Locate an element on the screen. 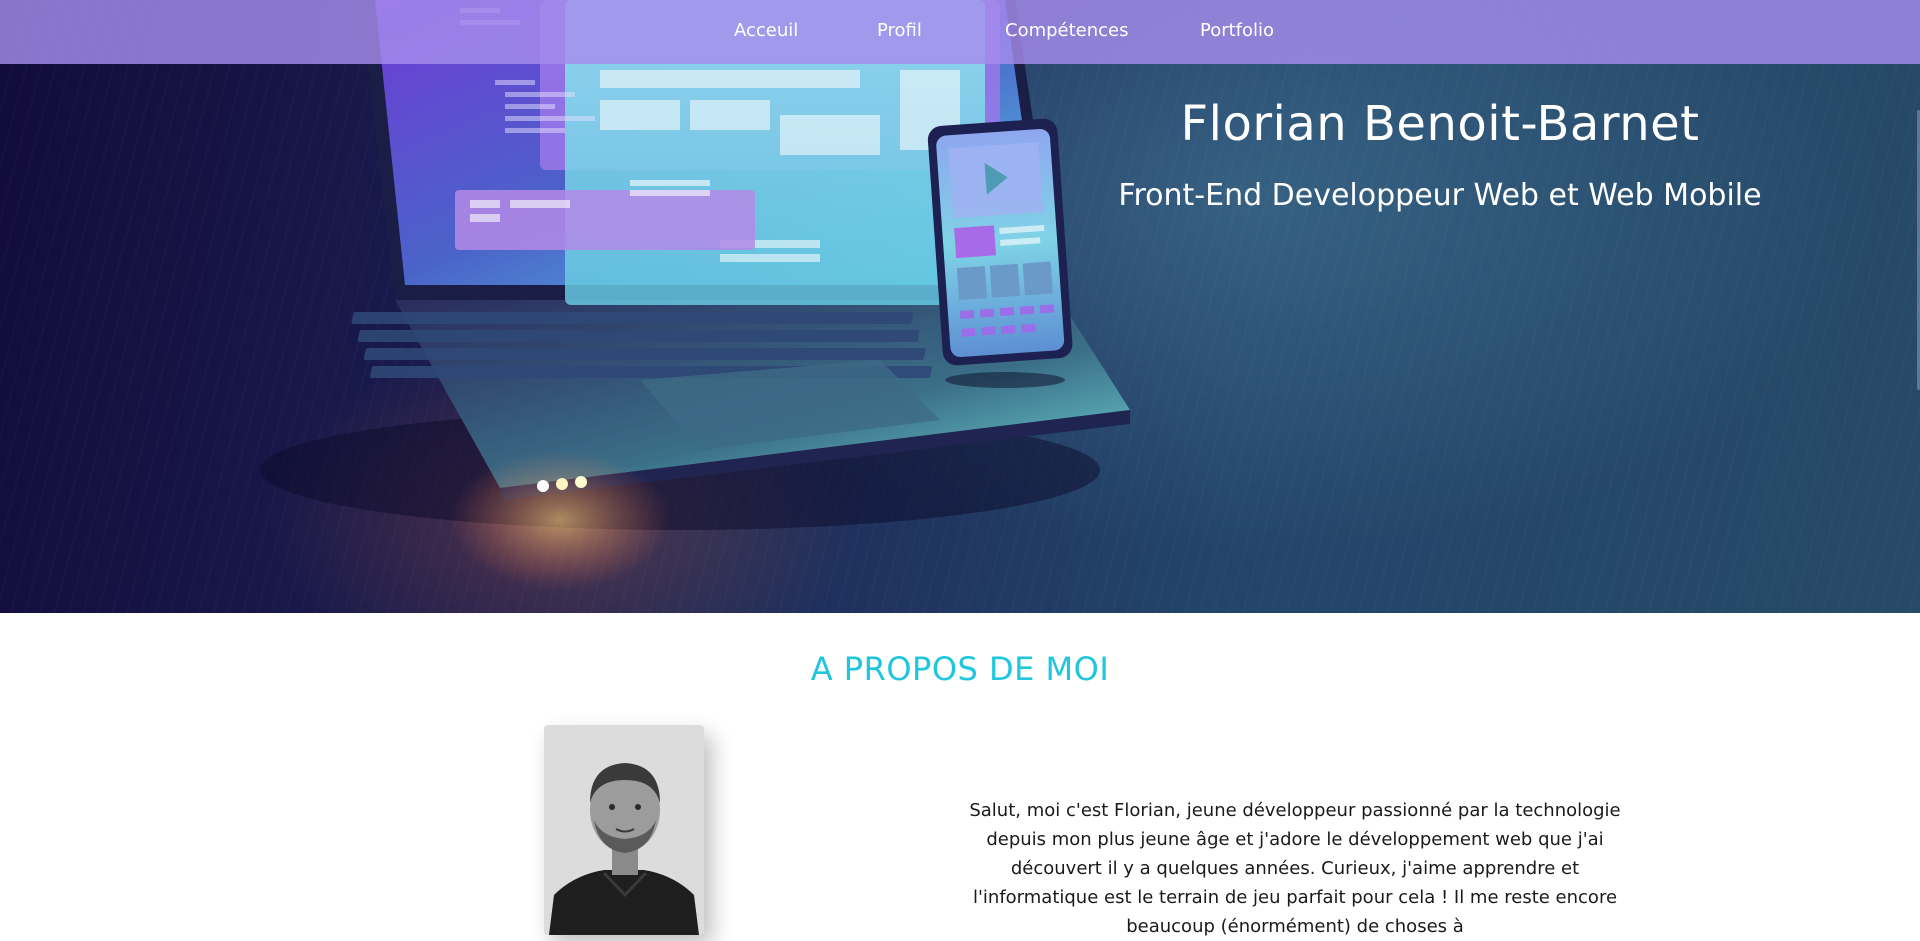  person-portrait-icon is located at coordinates (624, 830).